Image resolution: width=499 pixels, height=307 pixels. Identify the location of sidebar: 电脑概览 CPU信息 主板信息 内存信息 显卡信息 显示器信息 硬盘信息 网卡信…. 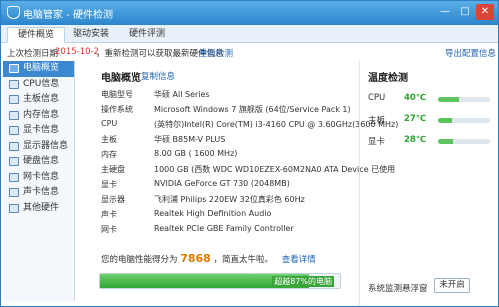
(39, 181).